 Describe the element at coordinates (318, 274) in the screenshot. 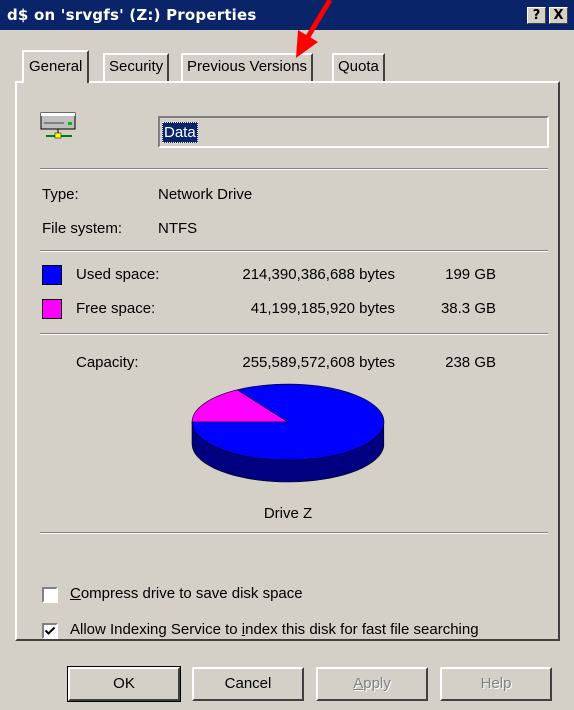

I see `used-space-bytes: 214,390,386,688 bytes` at that location.